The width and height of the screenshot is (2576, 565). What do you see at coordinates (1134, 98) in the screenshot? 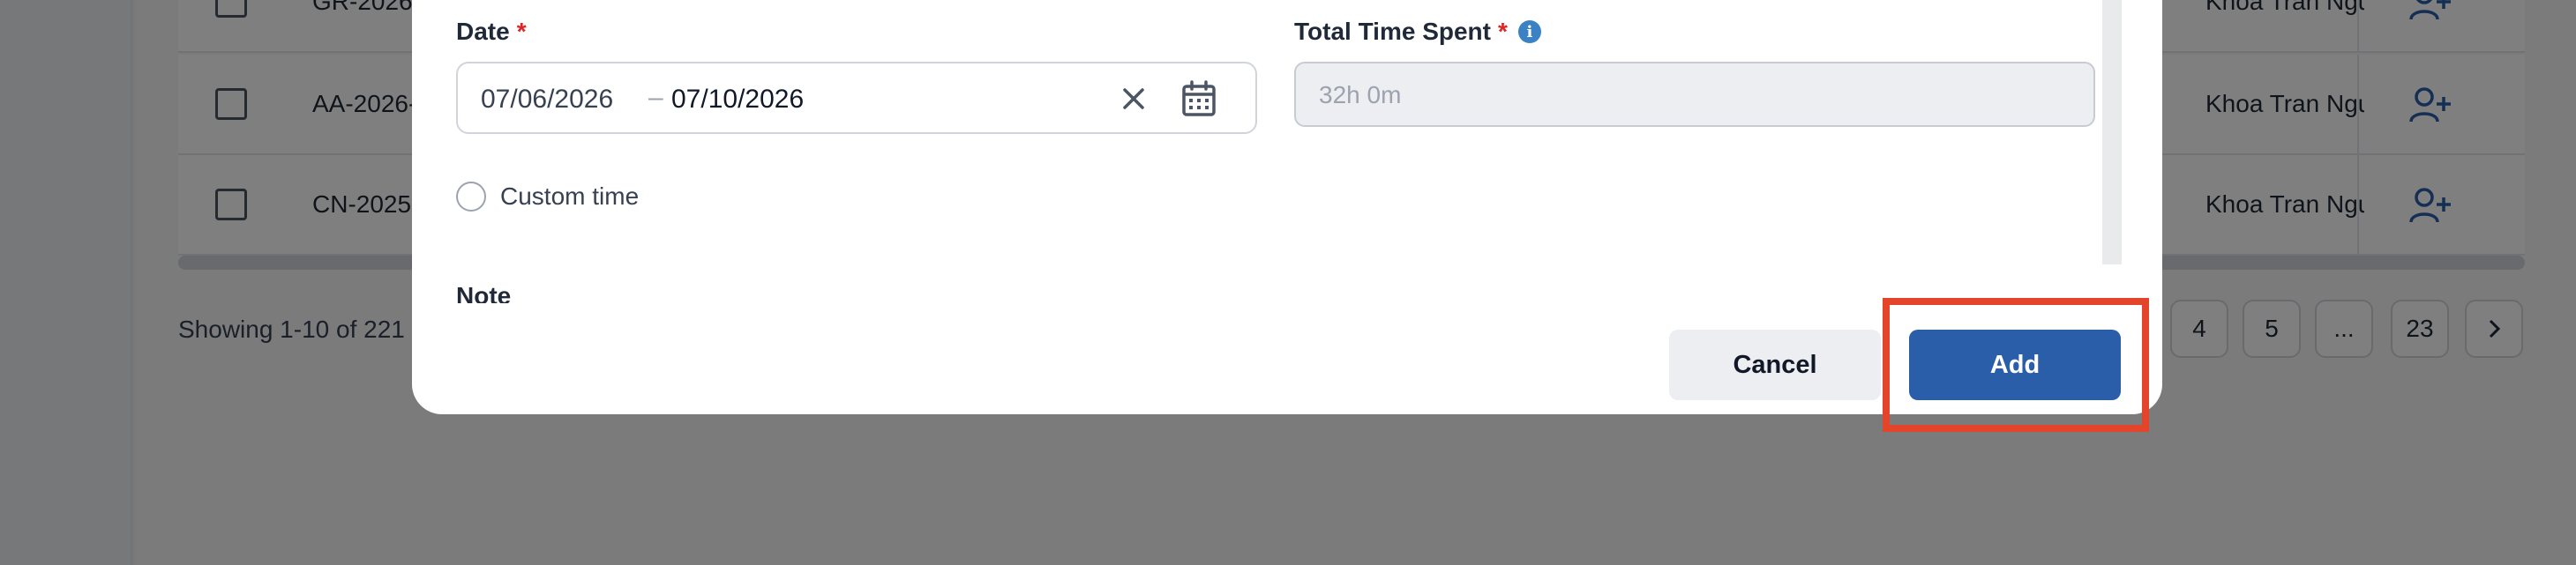
I see `close-icon` at bounding box center [1134, 98].